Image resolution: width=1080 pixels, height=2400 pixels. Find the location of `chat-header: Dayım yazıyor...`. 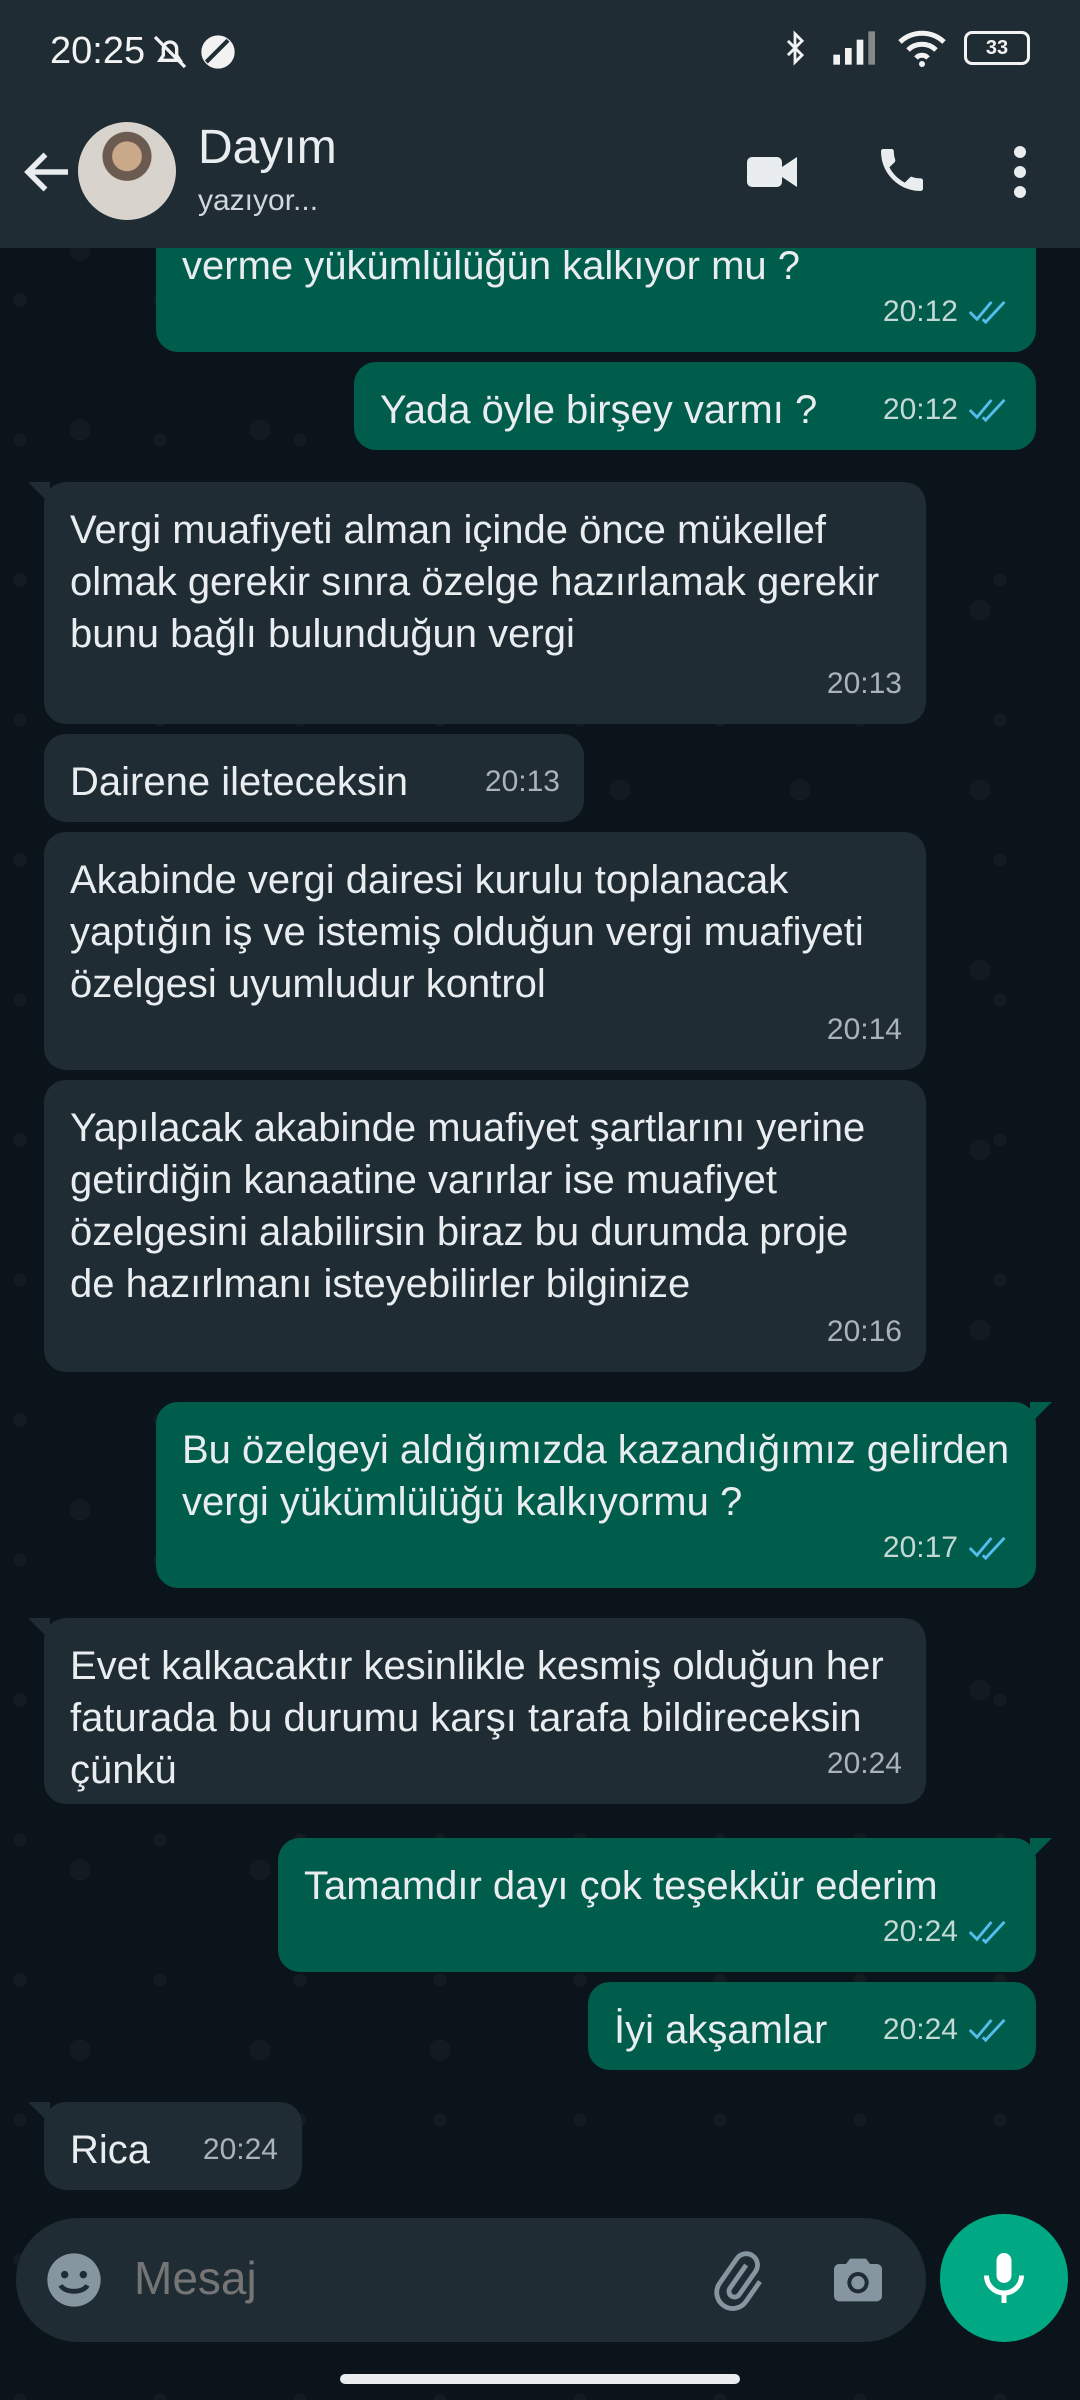

chat-header: Dayım yazıyor... is located at coordinates (540, 174).